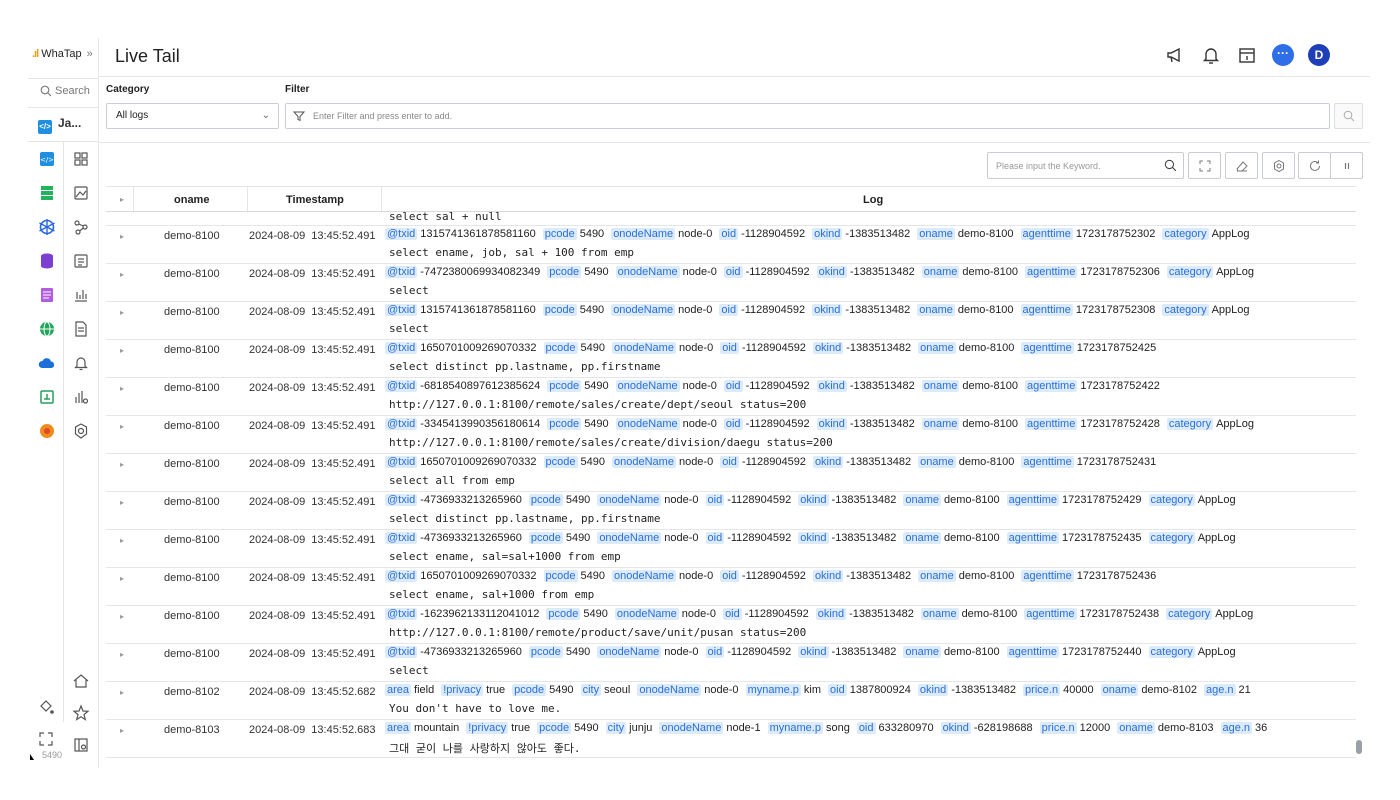 Image resolution: width=1400 pixels, height=800 pixels. Describe the element at coordinates (81, 681) in the screenshot. I see `home-icon` at that location.